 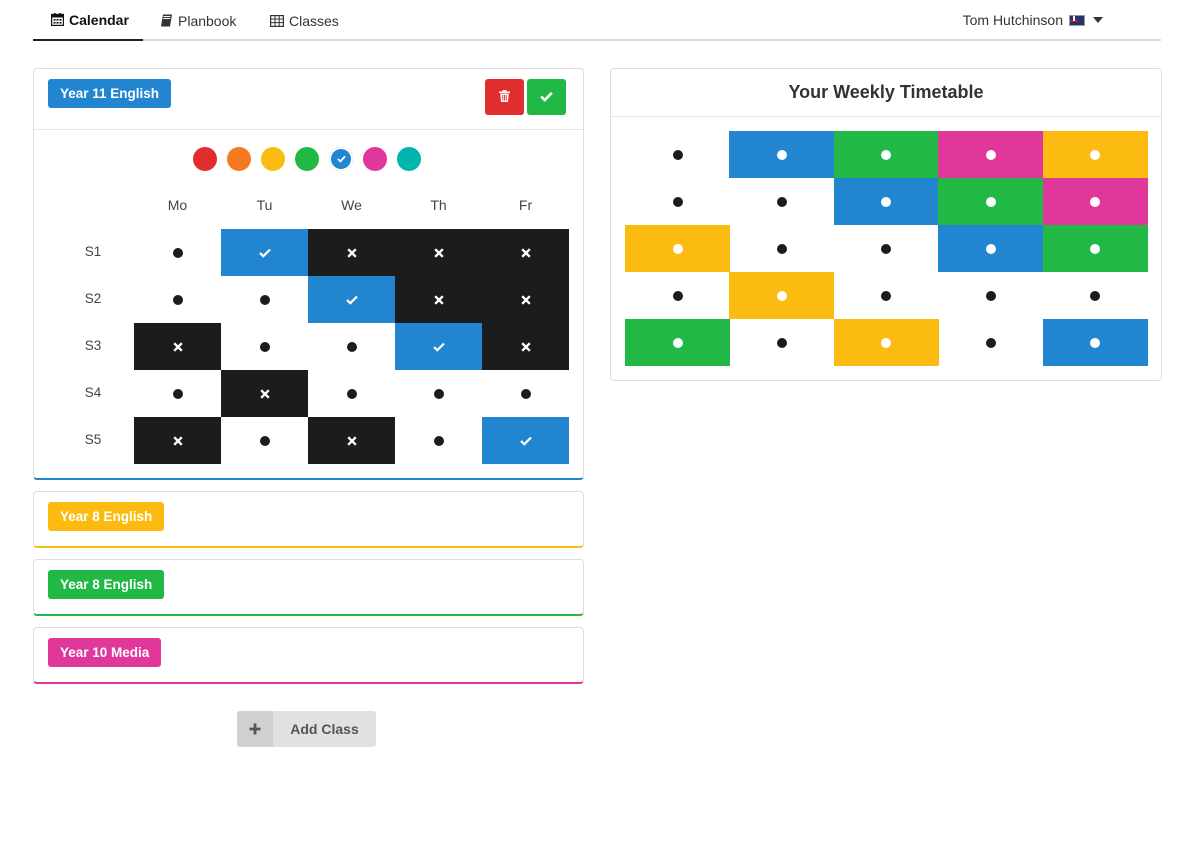 I want to click on color-swatch-orange, so click(x=239, y=159).